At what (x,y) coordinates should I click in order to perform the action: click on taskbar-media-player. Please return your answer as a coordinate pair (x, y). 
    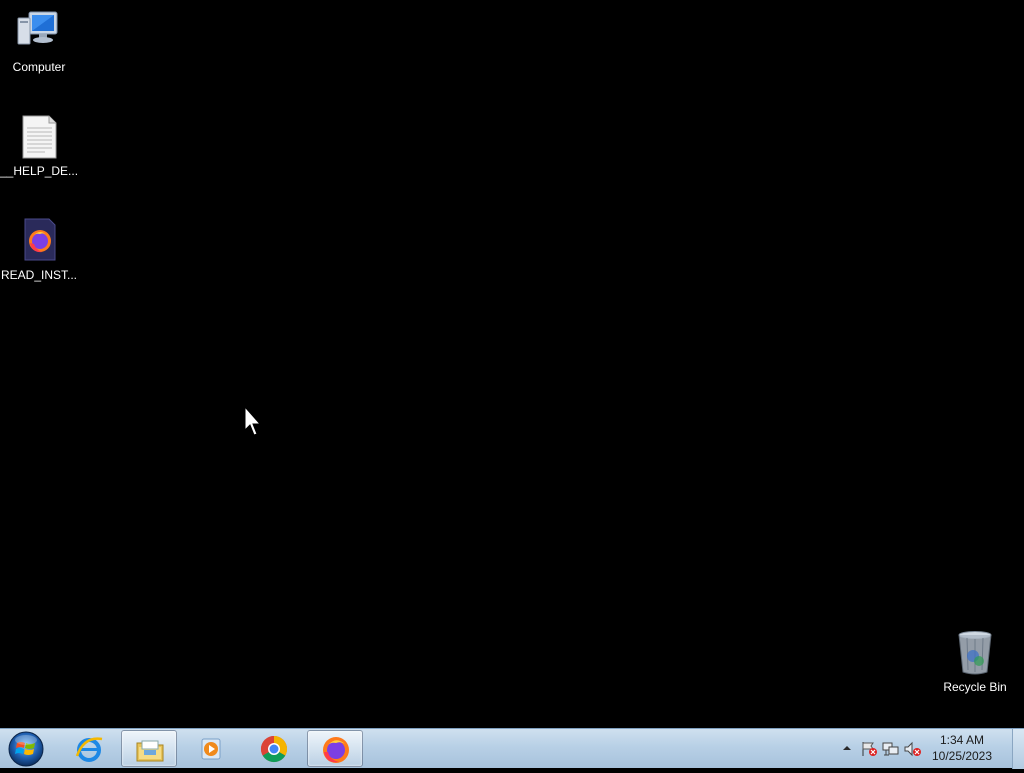
    Looking at the image, I should click on (211, 748).